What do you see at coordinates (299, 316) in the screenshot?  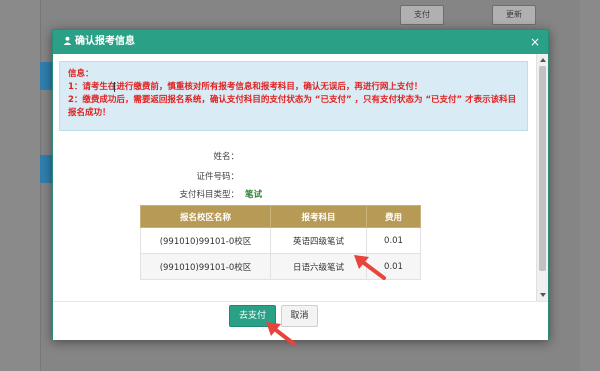 I see `cancel-button: 取消` at bounding box center [299, 316].